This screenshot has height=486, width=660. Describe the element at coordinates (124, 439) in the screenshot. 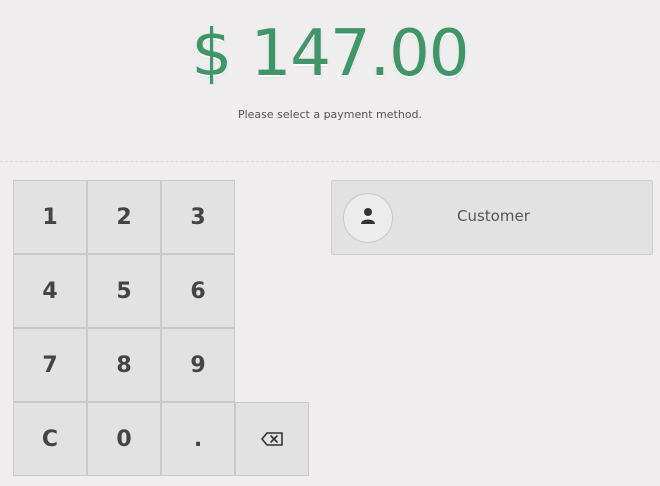

I see `numpad-key-0: 0` at that location.